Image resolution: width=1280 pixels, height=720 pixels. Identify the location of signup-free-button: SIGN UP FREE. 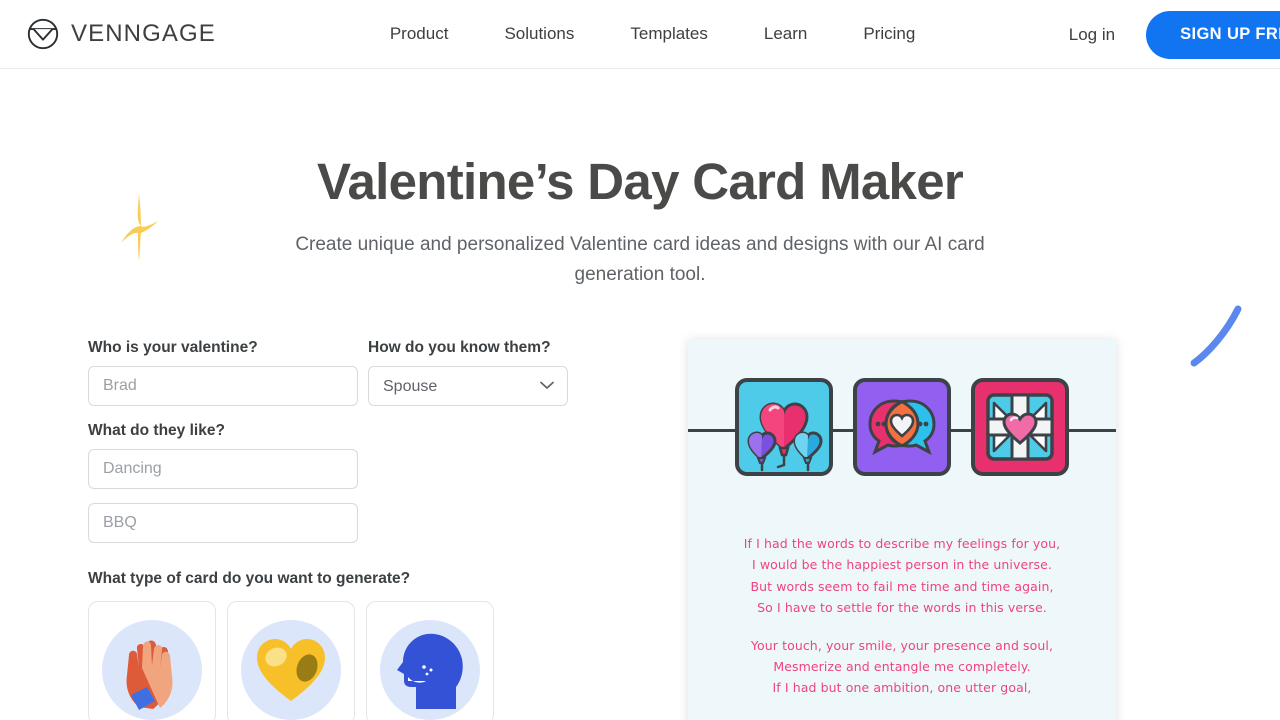
(1213, 34).